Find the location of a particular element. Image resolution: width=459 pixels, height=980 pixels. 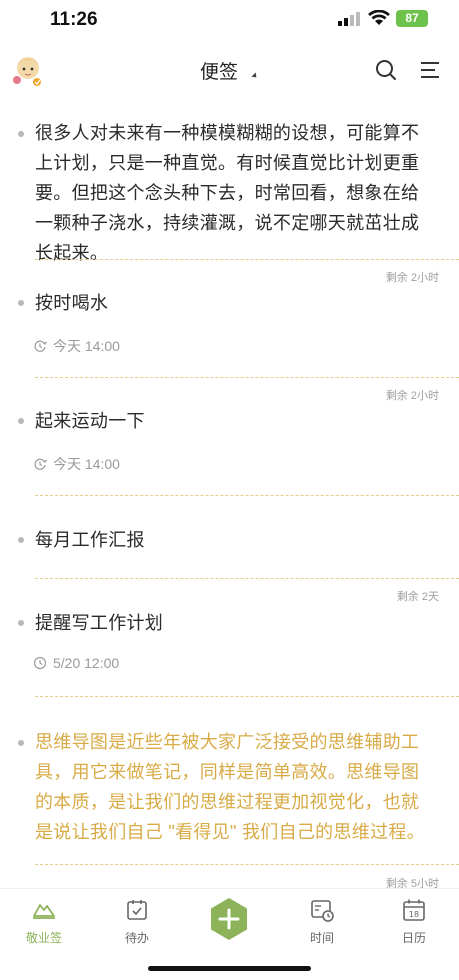

status-time: 11:26 is located at coordinates (74, 19).